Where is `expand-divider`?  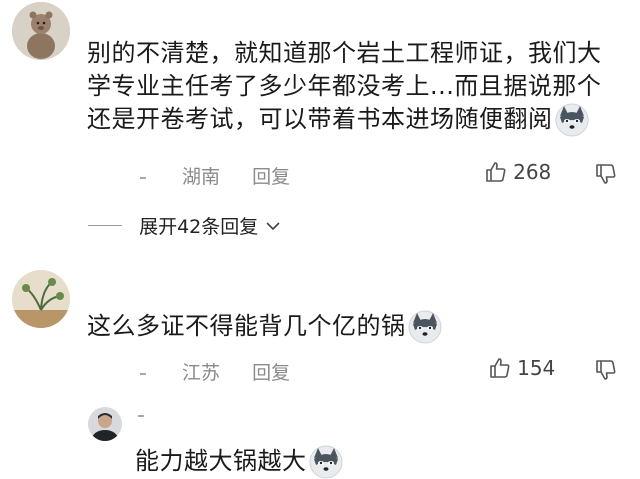
expand-divider is located at coordinates (105, 225).